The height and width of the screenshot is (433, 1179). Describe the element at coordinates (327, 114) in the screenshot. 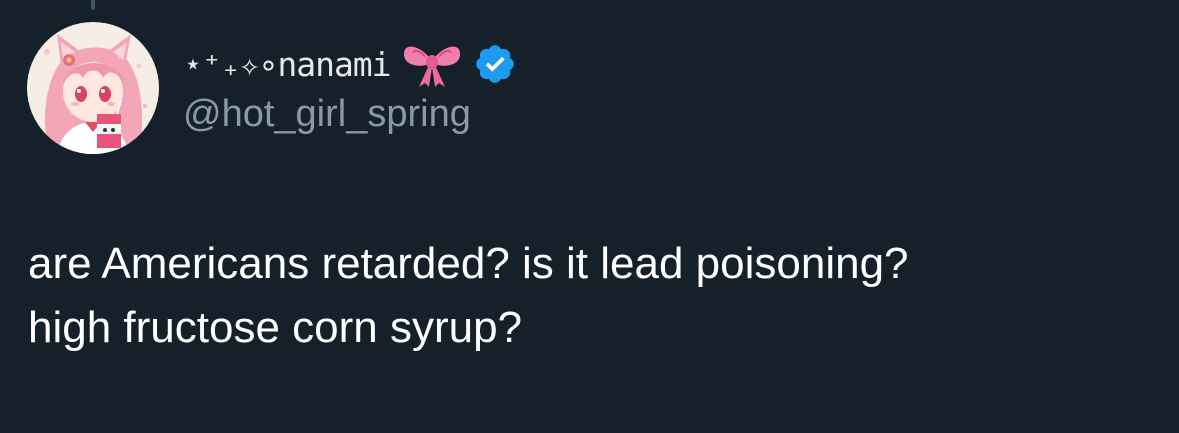

I see `author-handle: @hot_girl_spring` at that location.